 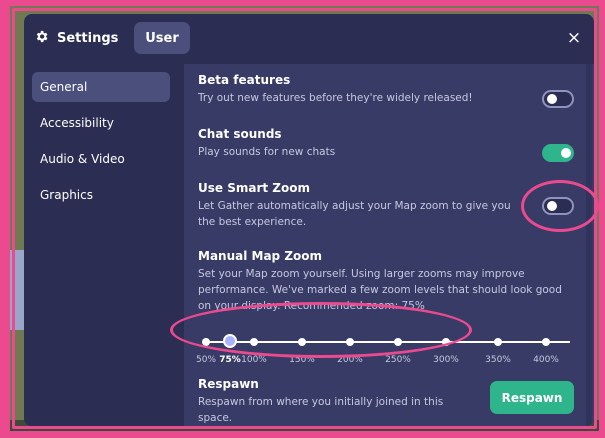 What do you see at coordinates (162, 38) in the screenshot?
I see `tab-user: User` at bounding box center [162, 38].